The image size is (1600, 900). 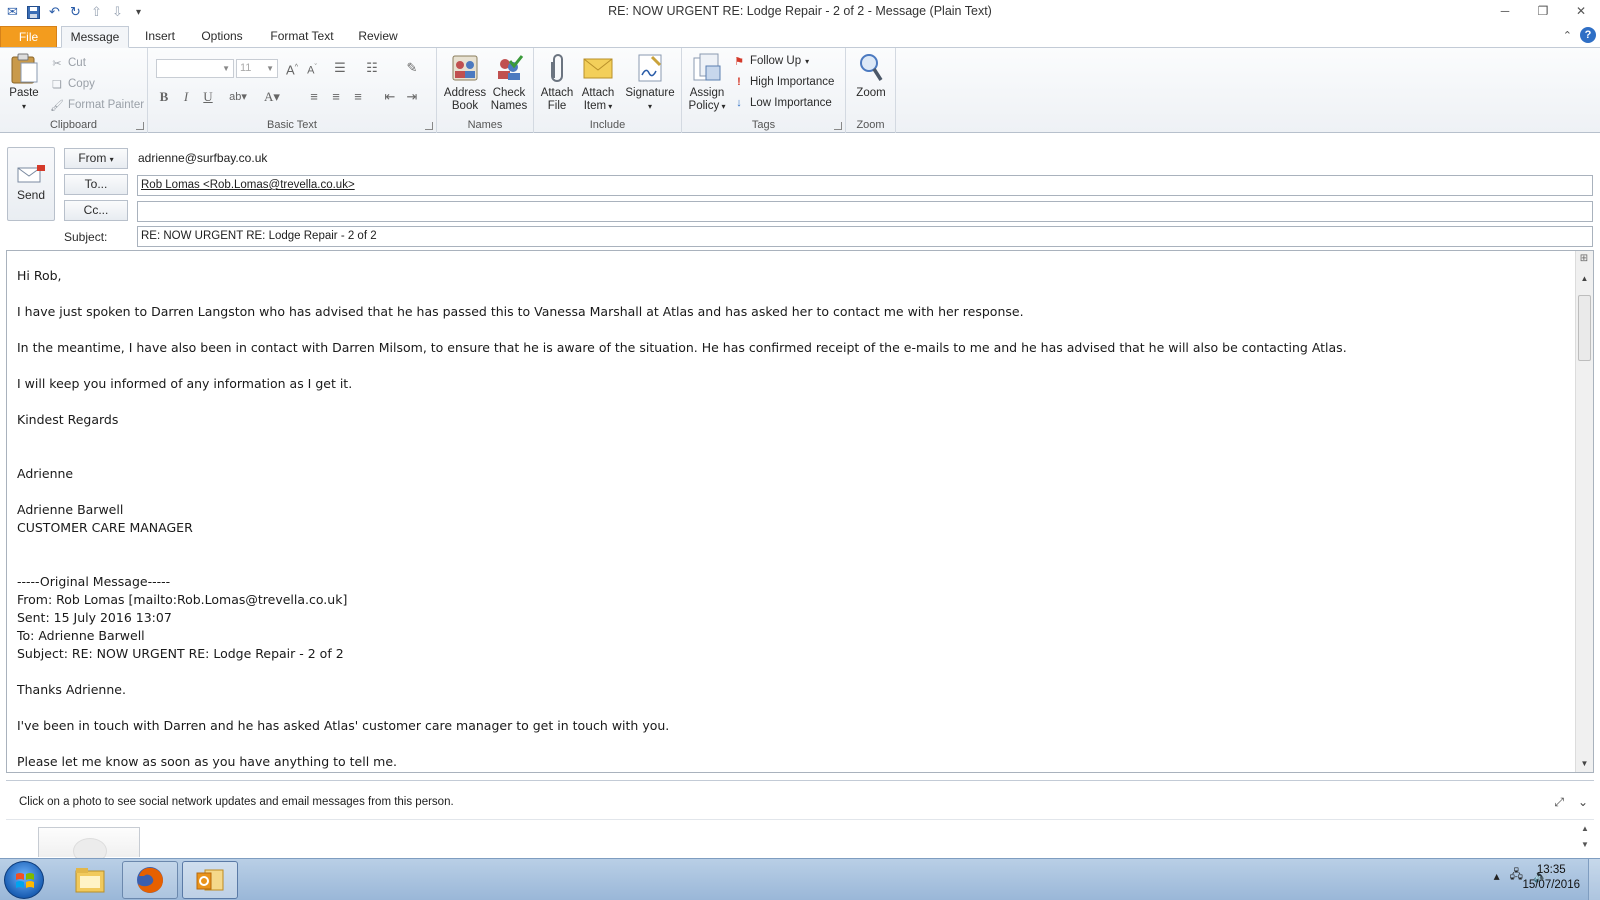 What do you see at coordinates (783, 82) in the screenshot?
I see `high-importance-button: ! High Importance` at bounding box center [783, 82].